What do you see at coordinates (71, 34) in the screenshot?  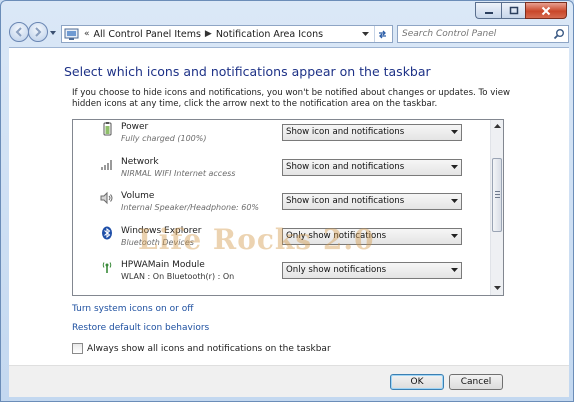 I see `control-panel-icon` at bounding box center [71, 34].